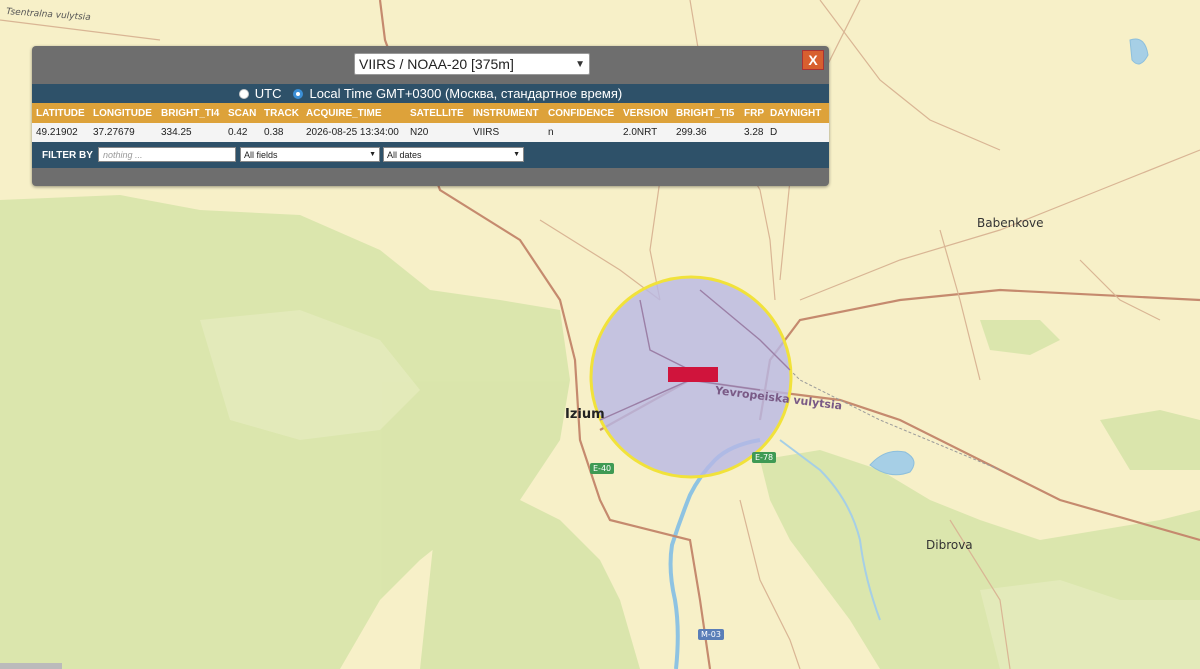  What do you see at coordinates (581, 113) in the screenshot?
I see `col-confidence: CONFIDENCE` at bounding box center [581, 113].